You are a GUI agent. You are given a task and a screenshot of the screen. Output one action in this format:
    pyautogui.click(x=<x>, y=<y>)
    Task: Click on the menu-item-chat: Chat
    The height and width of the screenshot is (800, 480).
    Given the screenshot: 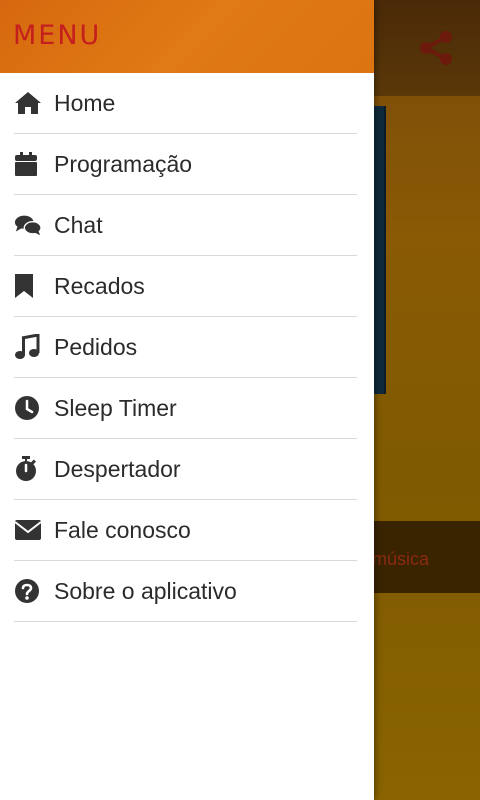 What is the action you would take?
    pyautogui.click(x=185, y=225)
    